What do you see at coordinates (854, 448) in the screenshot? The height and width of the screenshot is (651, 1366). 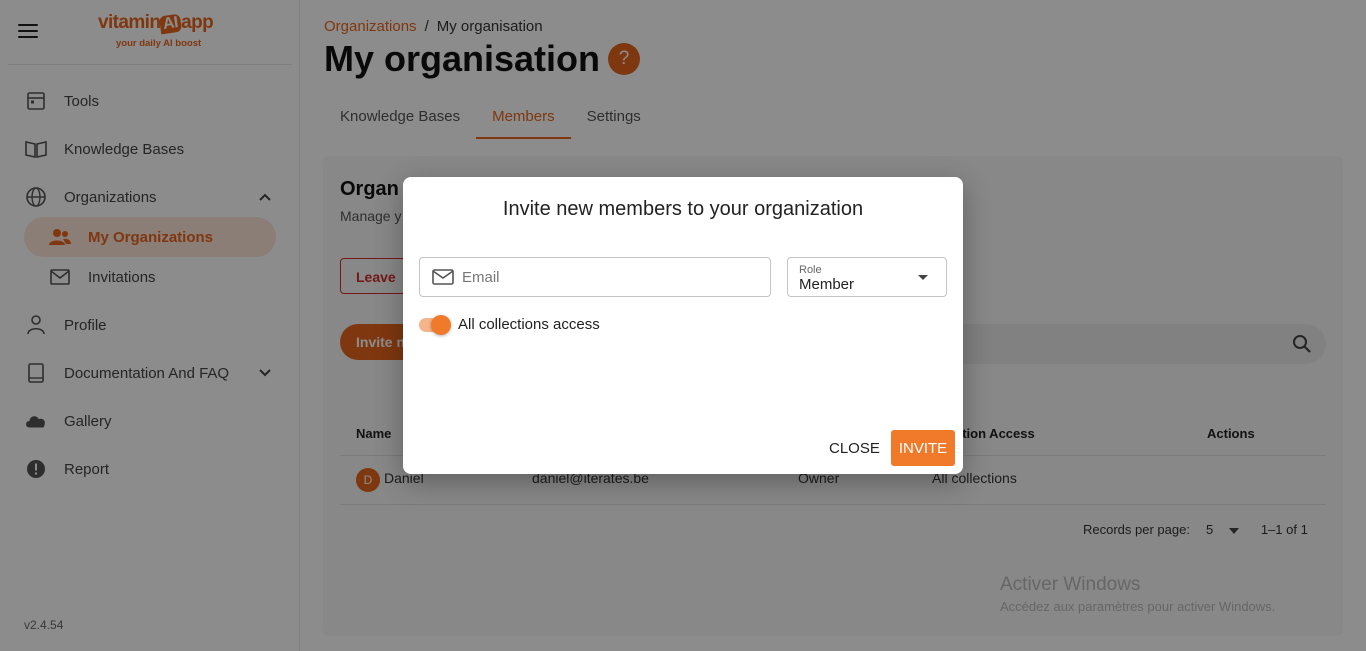 I see `close-button: CLOSE` at bounding box center [854, 448].